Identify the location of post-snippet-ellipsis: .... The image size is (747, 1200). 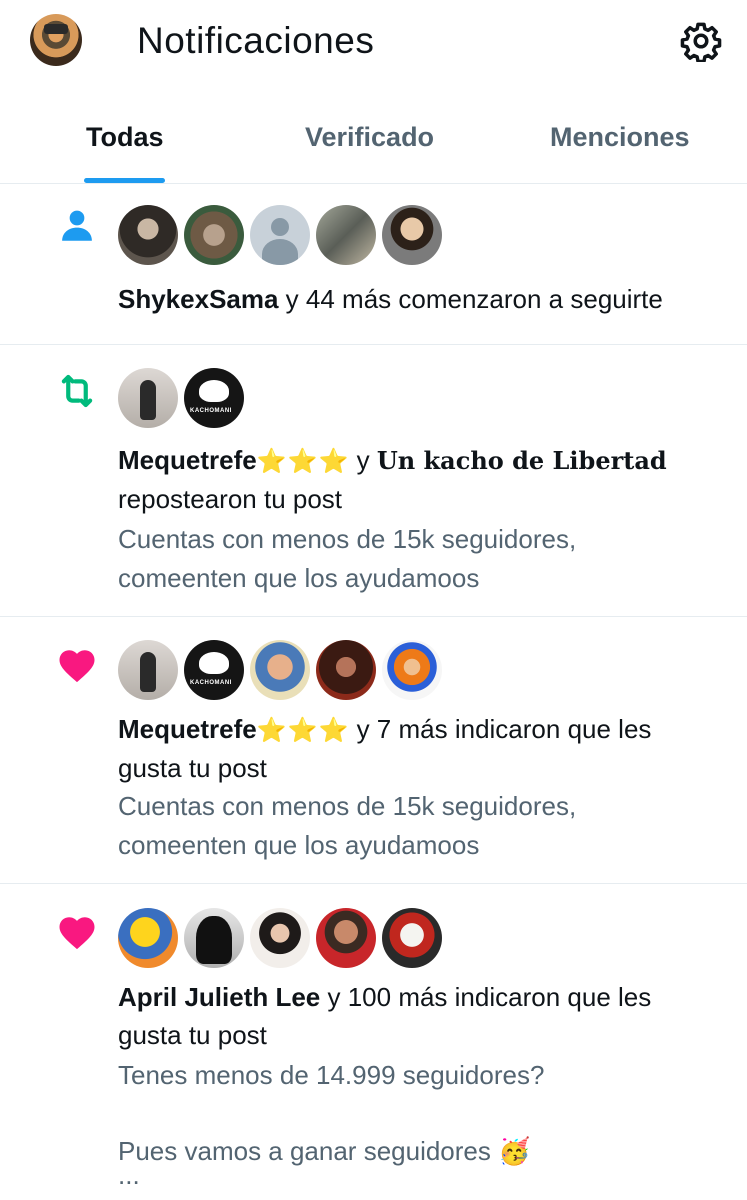
(129, 1175).